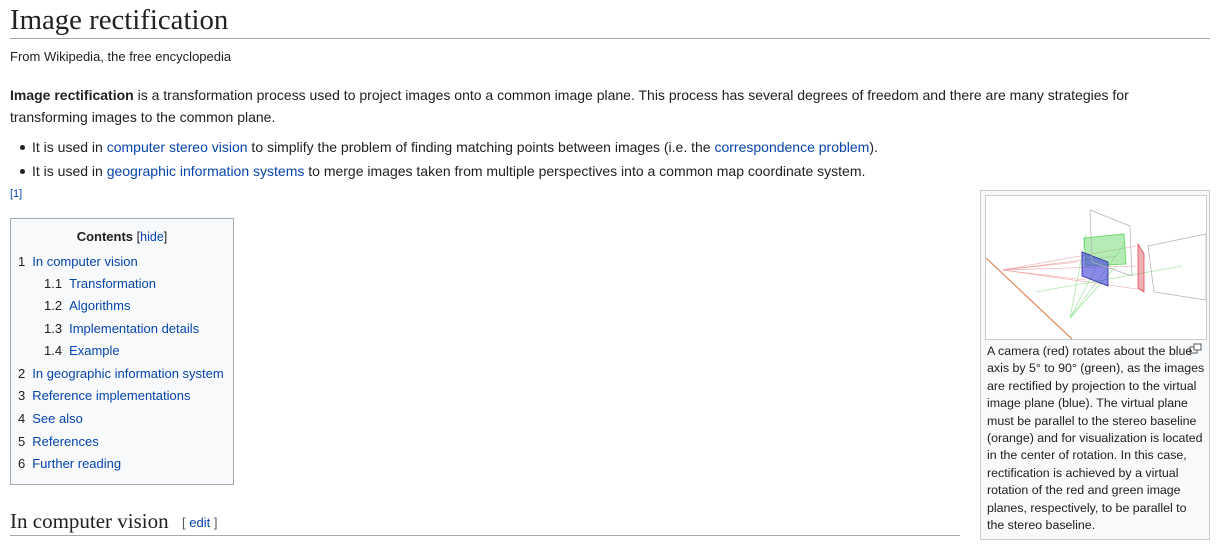 This screenshot has height=547, width=1221. I want to click on baseline-line, so click(1029, 298).